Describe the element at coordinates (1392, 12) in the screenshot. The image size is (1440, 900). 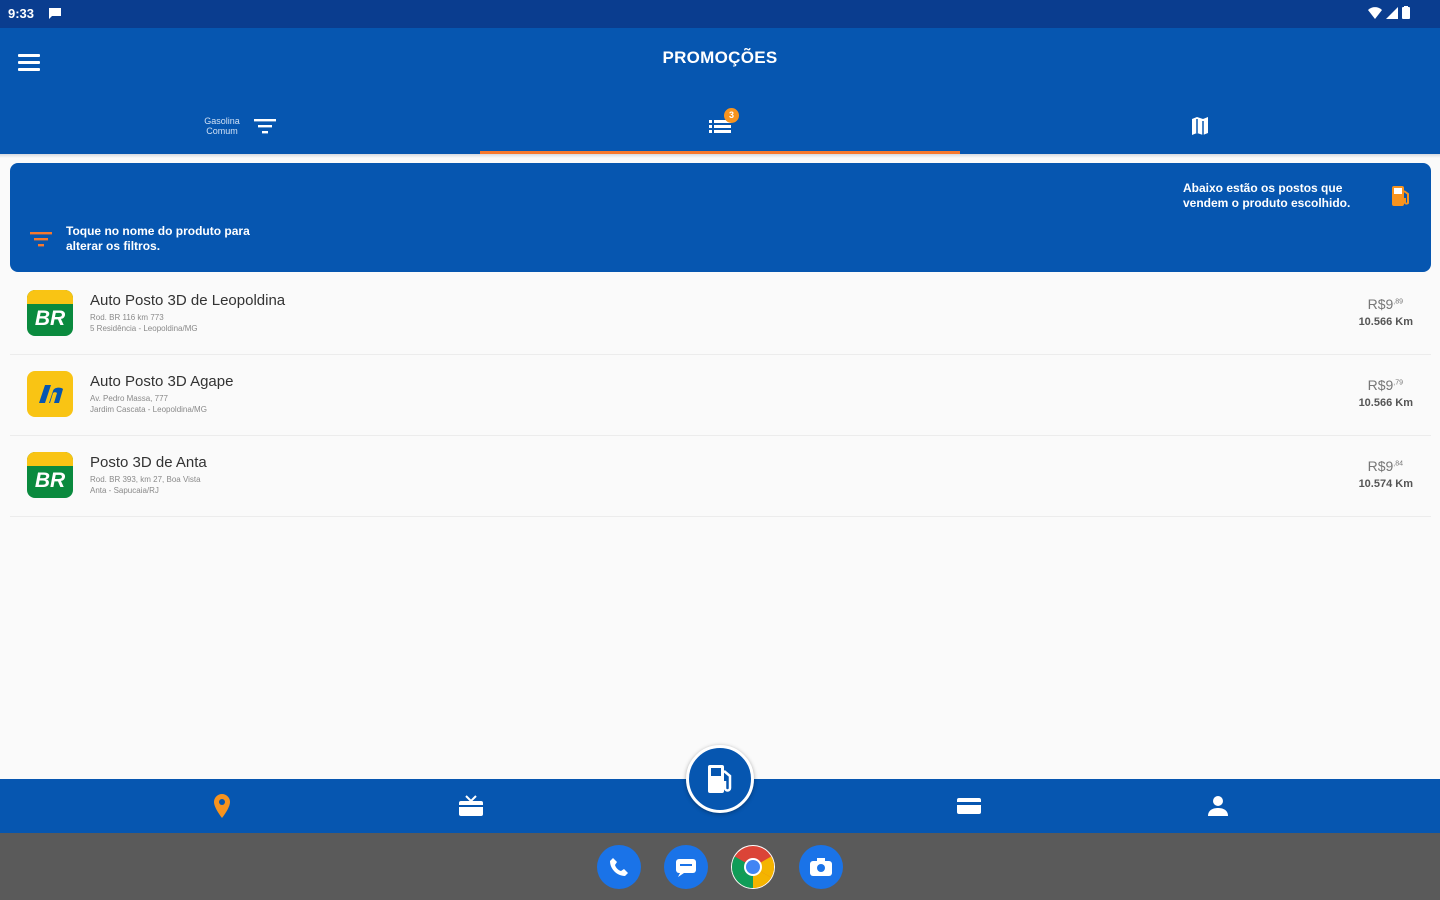
I see `signal-icon` at that location.